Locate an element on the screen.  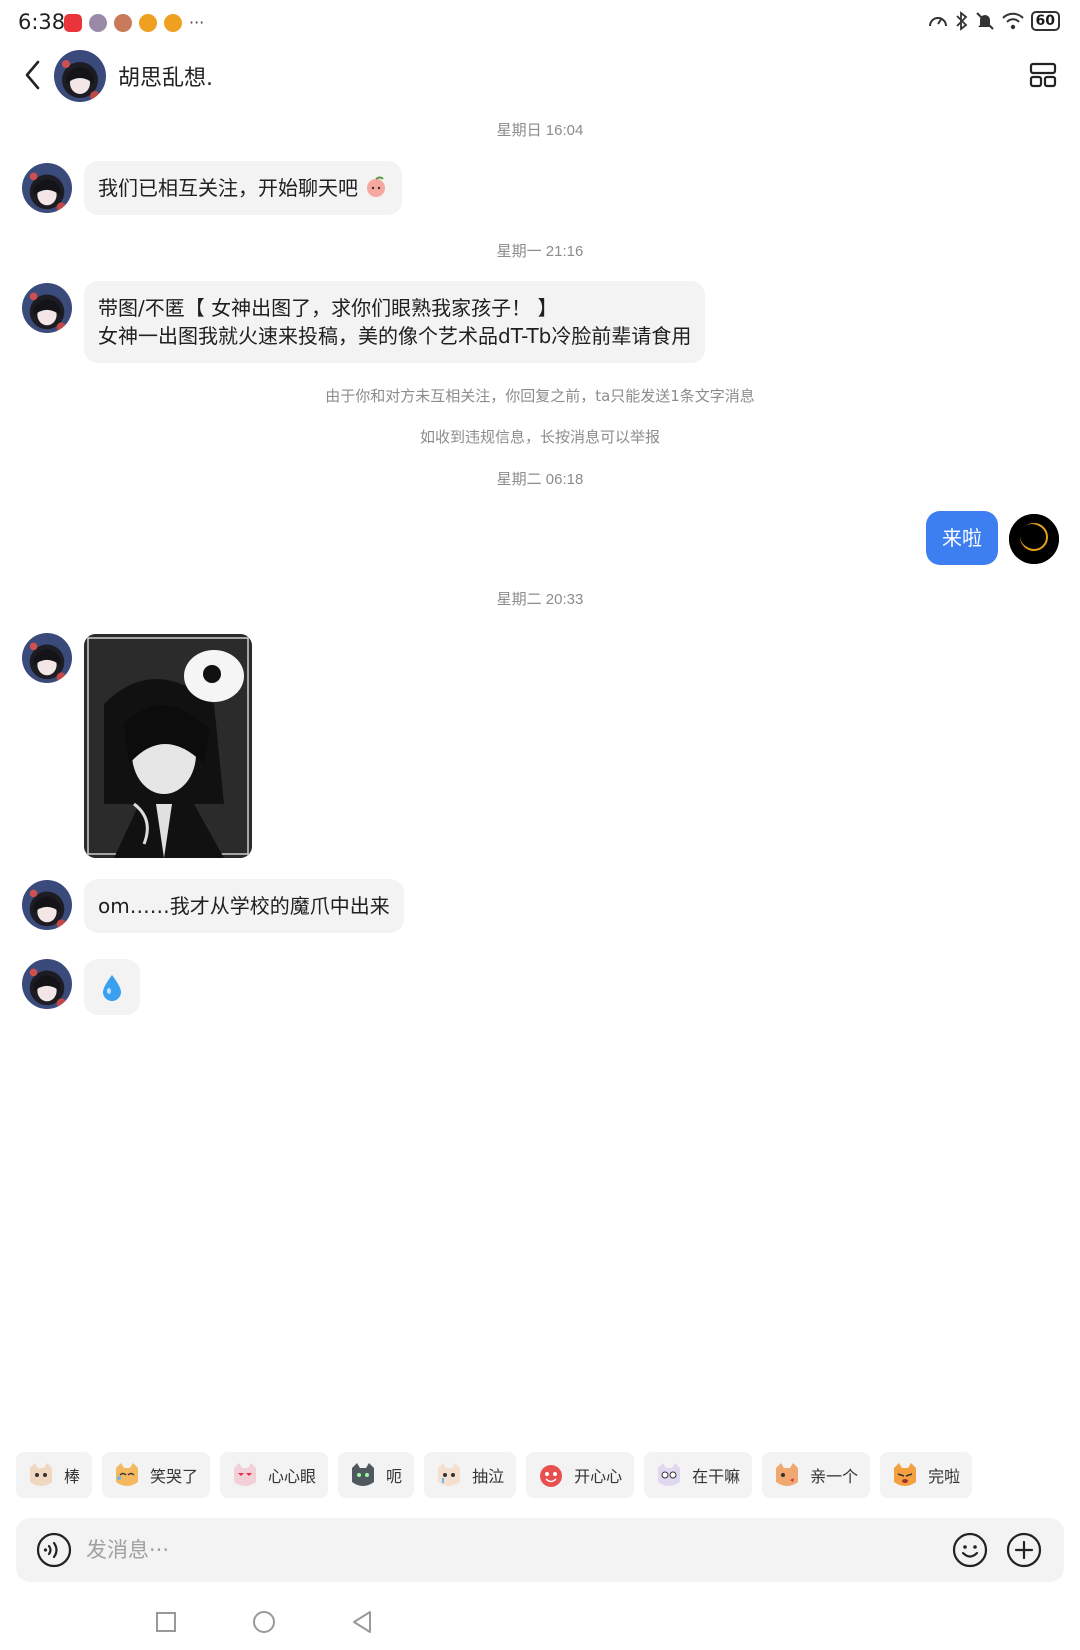
message-bubble: 我们已相互关注，开始聊天吧 is located at coordinates (243, 188).